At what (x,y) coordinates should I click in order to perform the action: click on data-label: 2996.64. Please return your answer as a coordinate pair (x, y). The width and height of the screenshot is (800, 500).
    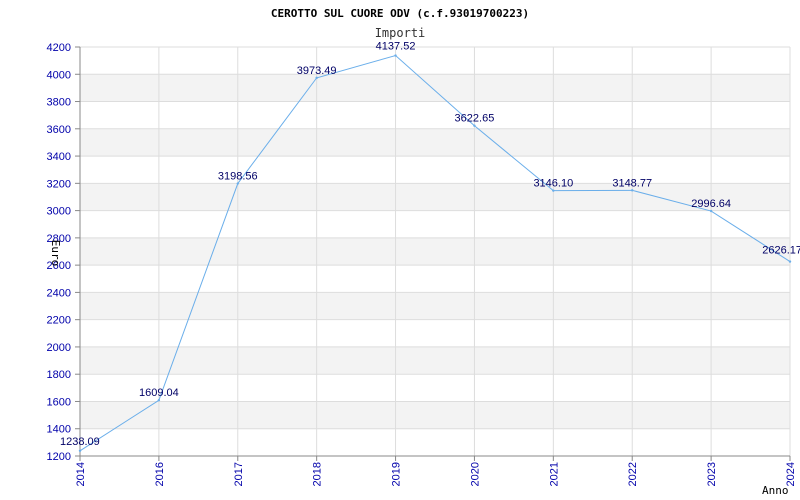
    Looking at the image, I should click on (711, 204).